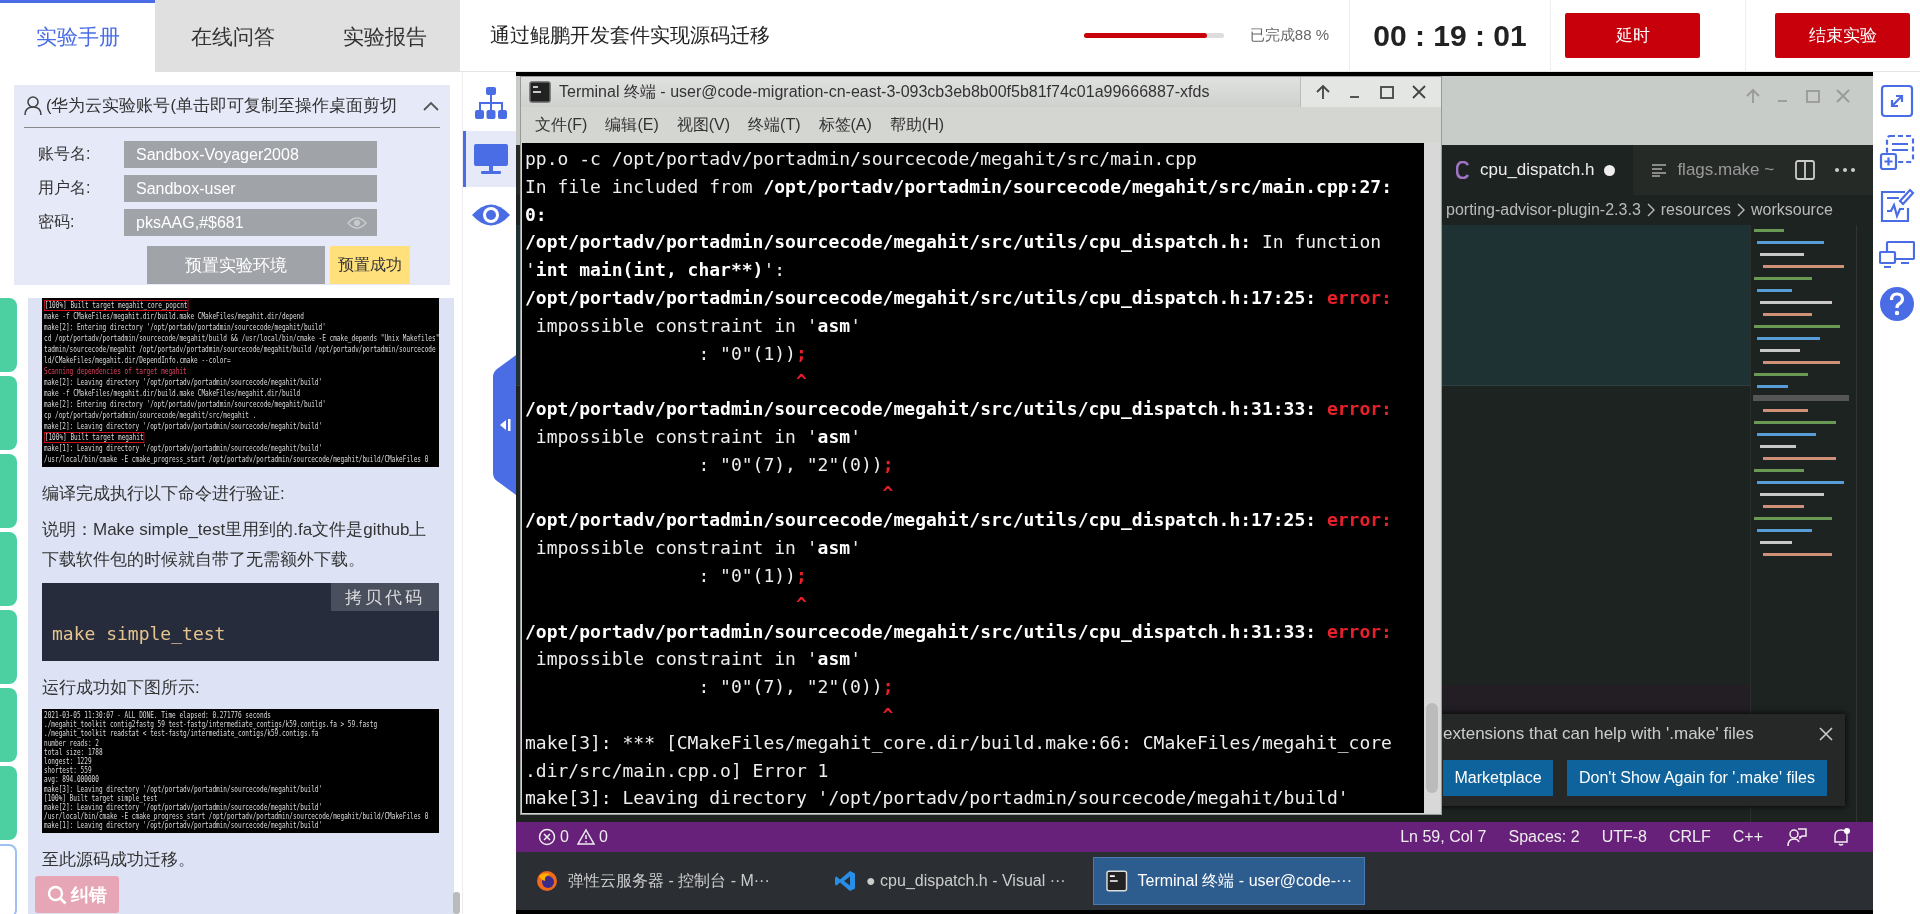  Describe the element at coordinates (573, 837) in the screenshot. I see `problems-button: 0 0` at that location.